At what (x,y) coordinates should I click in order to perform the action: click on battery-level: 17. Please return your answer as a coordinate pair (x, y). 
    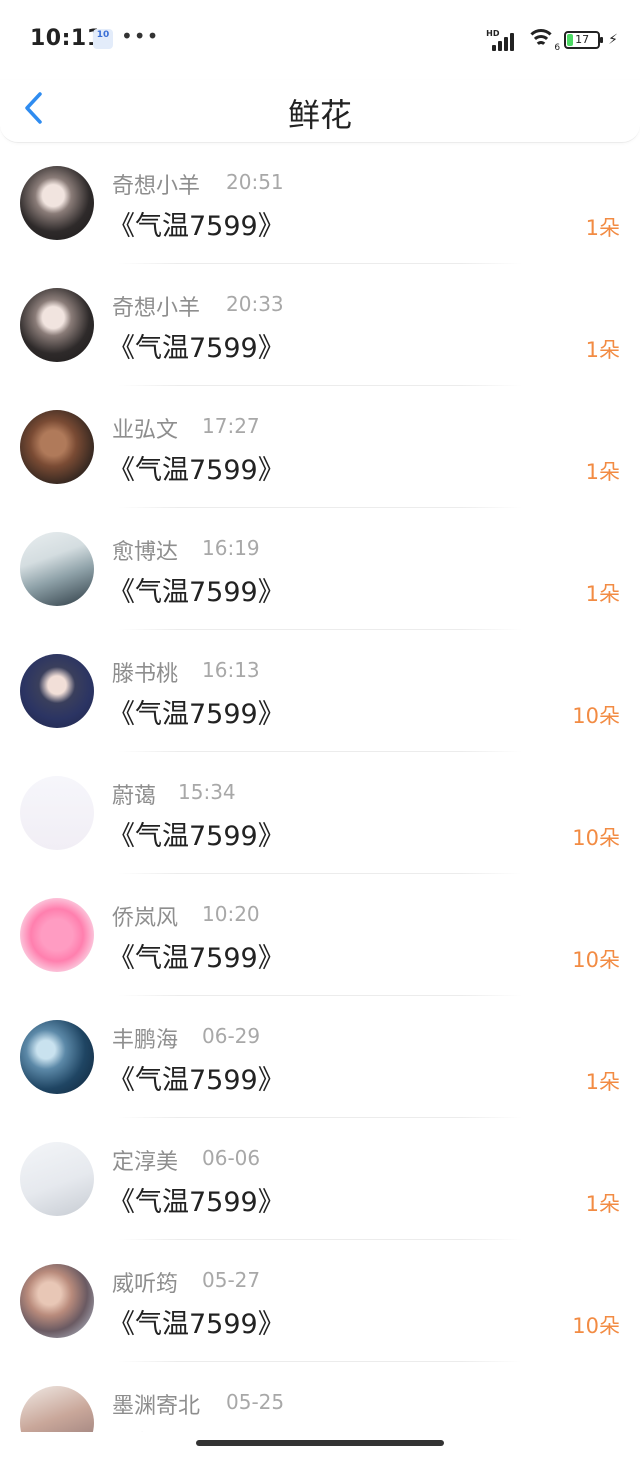
    Looking at the image, I should click on (582, 39).